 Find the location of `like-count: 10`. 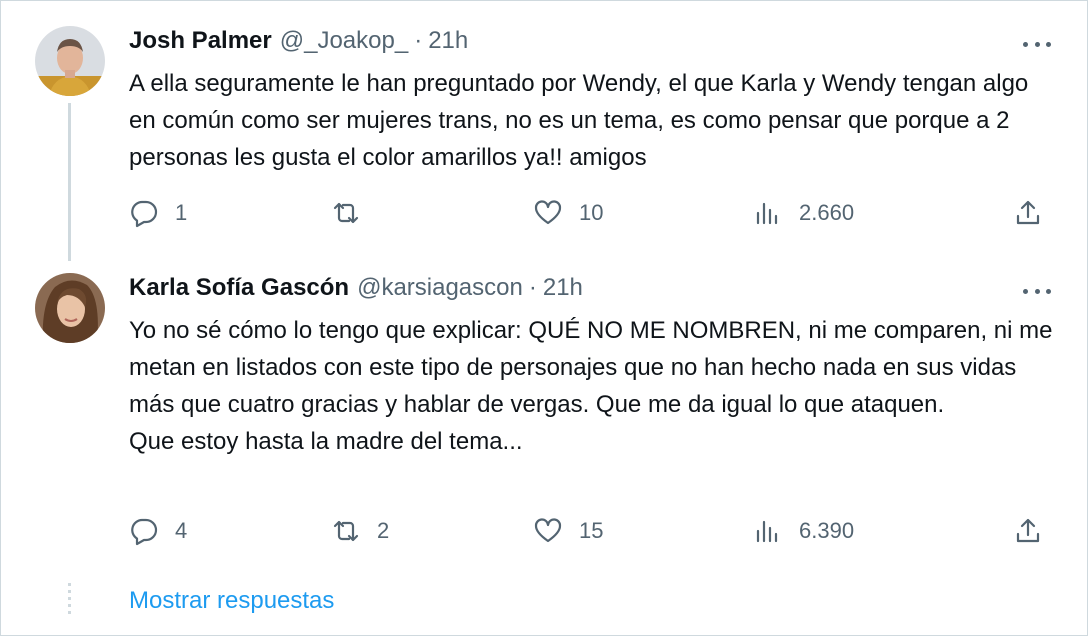

like-count: 10 is located at coordinates (591, 212).